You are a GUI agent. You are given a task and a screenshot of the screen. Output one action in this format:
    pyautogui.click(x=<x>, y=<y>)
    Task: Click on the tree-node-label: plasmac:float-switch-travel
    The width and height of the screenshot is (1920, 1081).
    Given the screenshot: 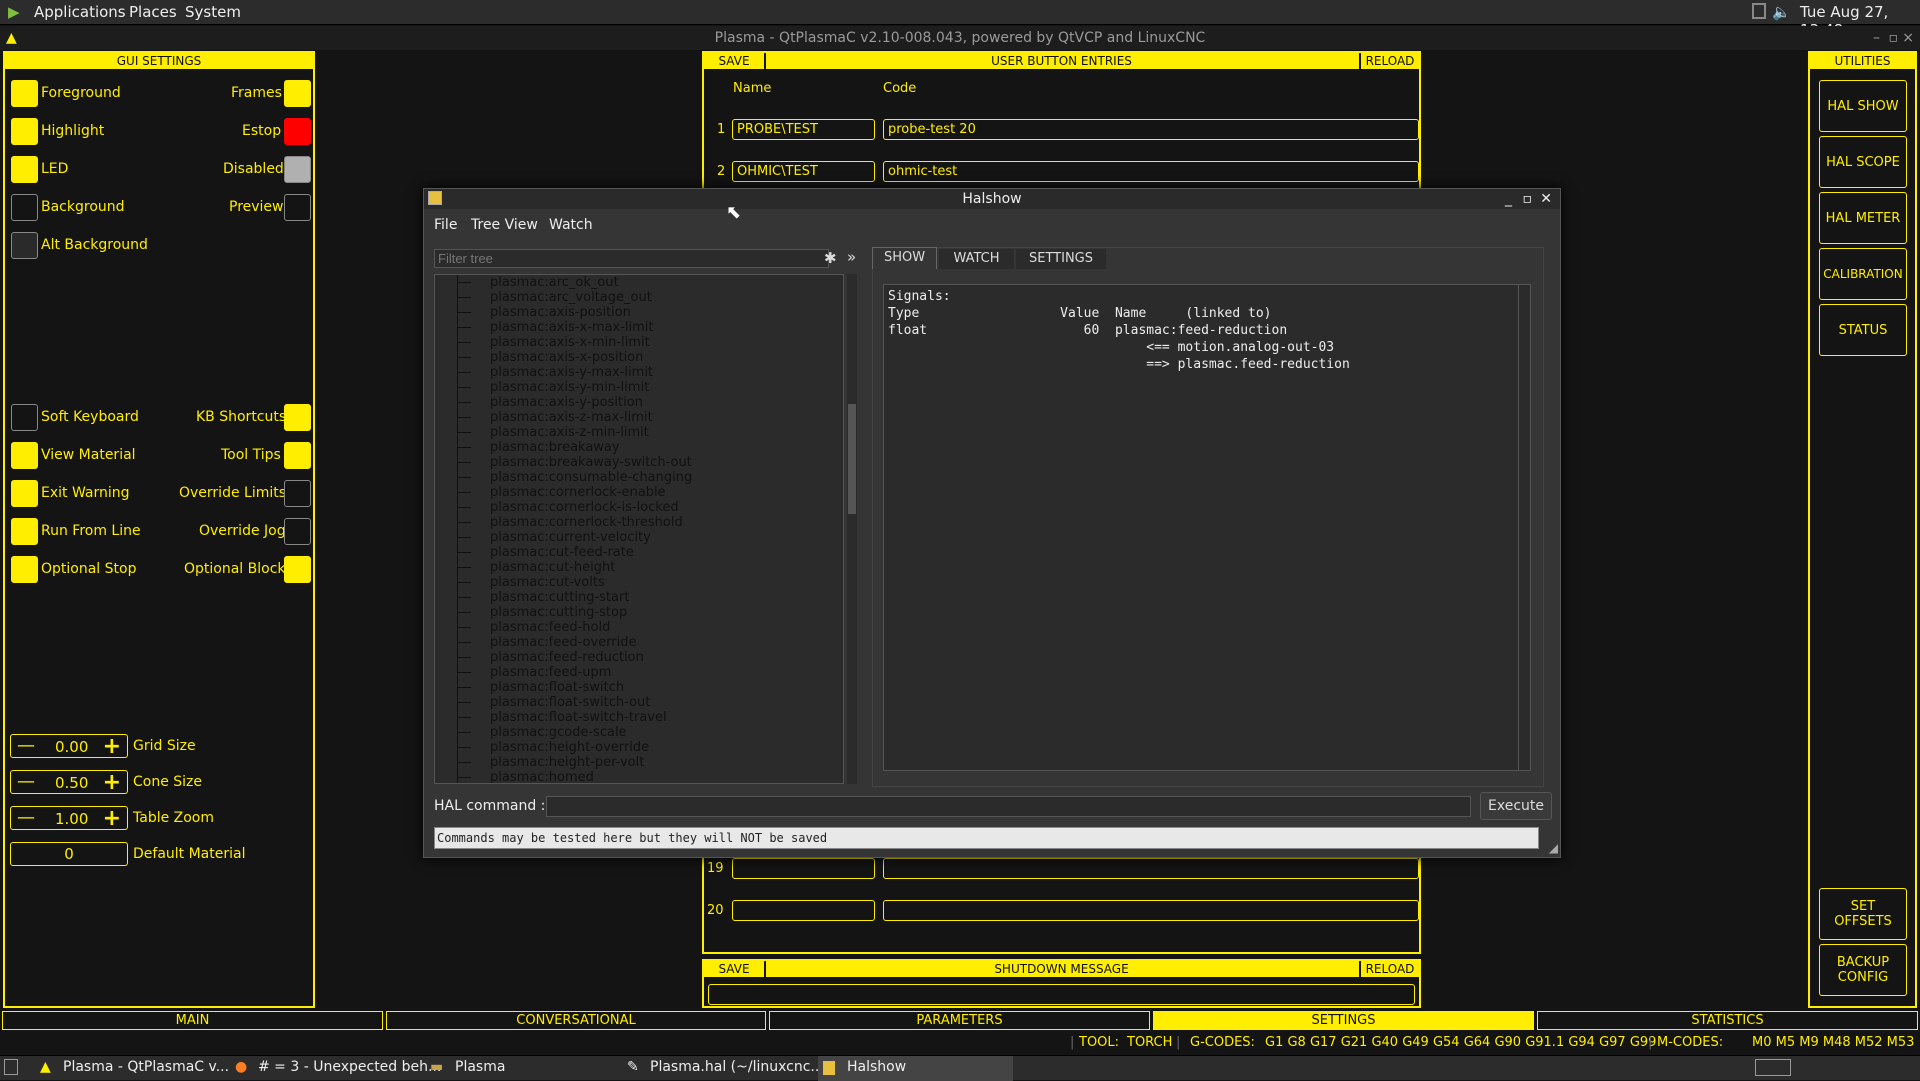 What is the action you would take?
    pyautogui.click(x=578, y=717)
    